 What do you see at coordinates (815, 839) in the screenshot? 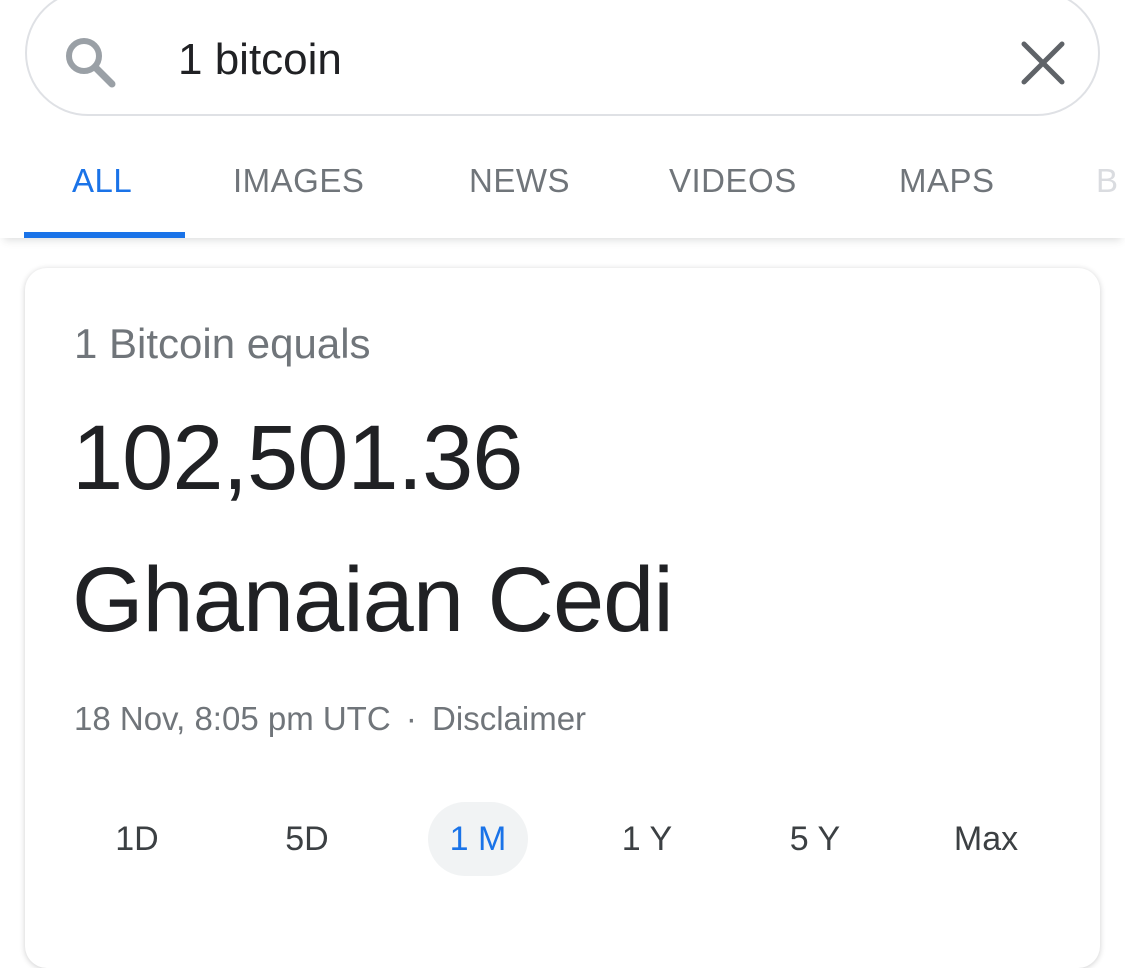
I see `range-5y: 5 Y` at bounding box center [815, 839].